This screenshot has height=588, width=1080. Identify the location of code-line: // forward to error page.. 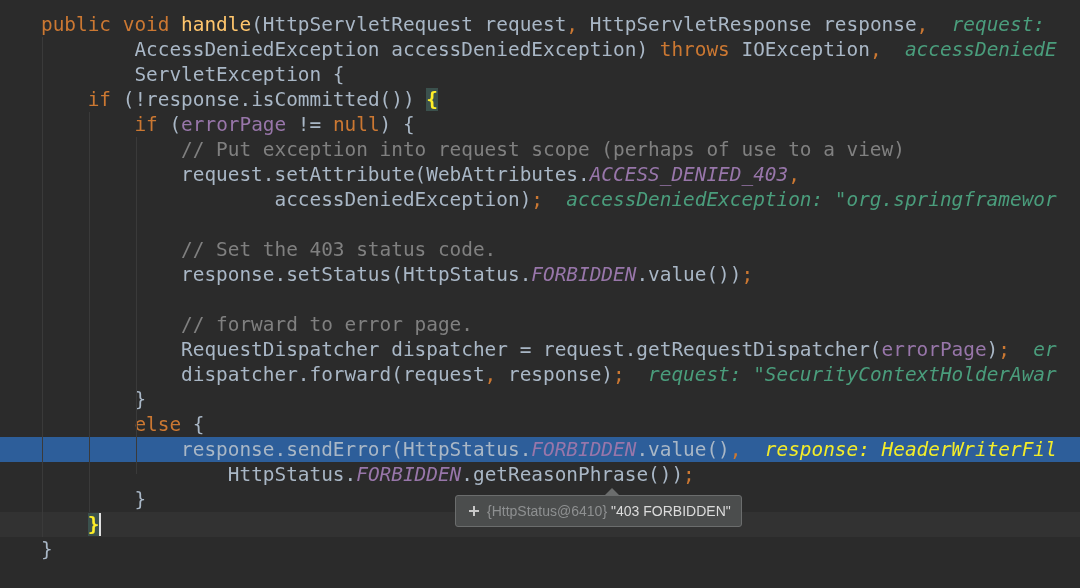
(327, 324).